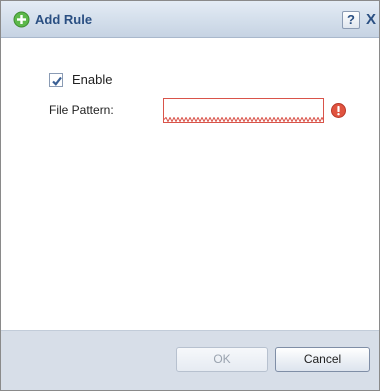 This screenshot has width=380, height=391. I want to click on close-icon: X, so click(371, 20).